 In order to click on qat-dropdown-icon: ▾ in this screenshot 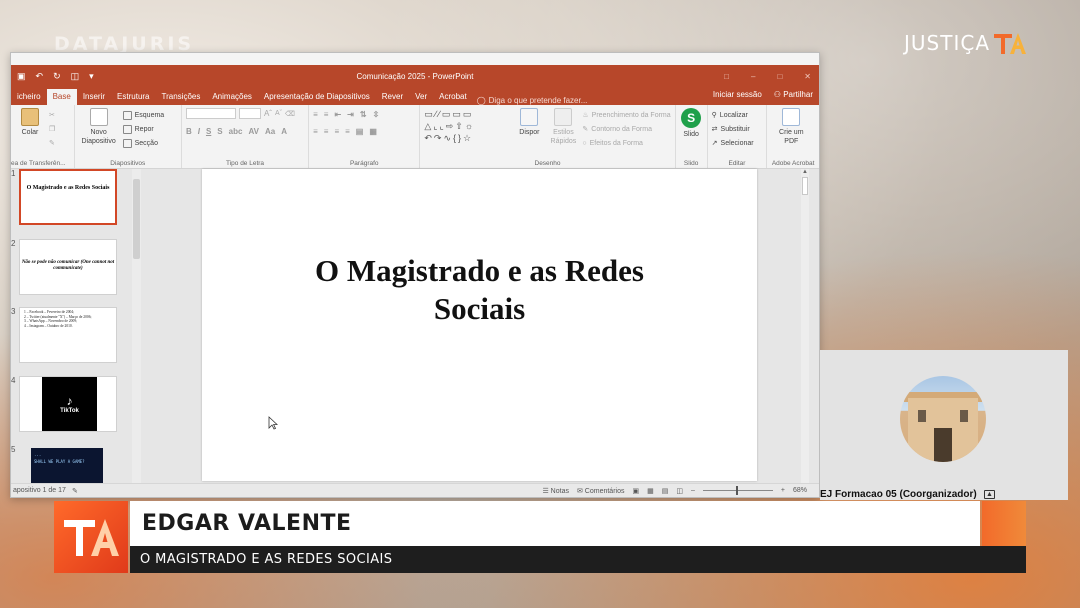, I will do `click(91, 76)`.